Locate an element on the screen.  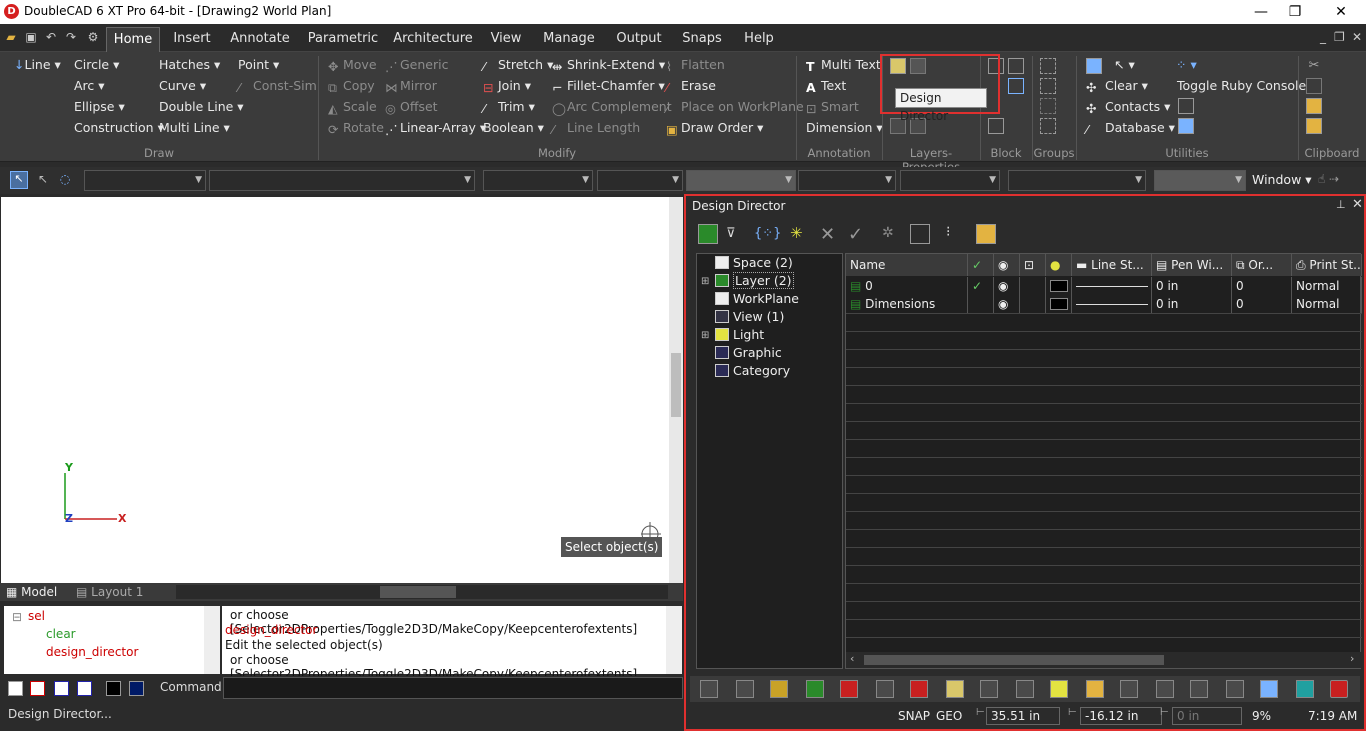
grid-dots-icon: ⁘ ▾ is located at coordinates (1186, 65).